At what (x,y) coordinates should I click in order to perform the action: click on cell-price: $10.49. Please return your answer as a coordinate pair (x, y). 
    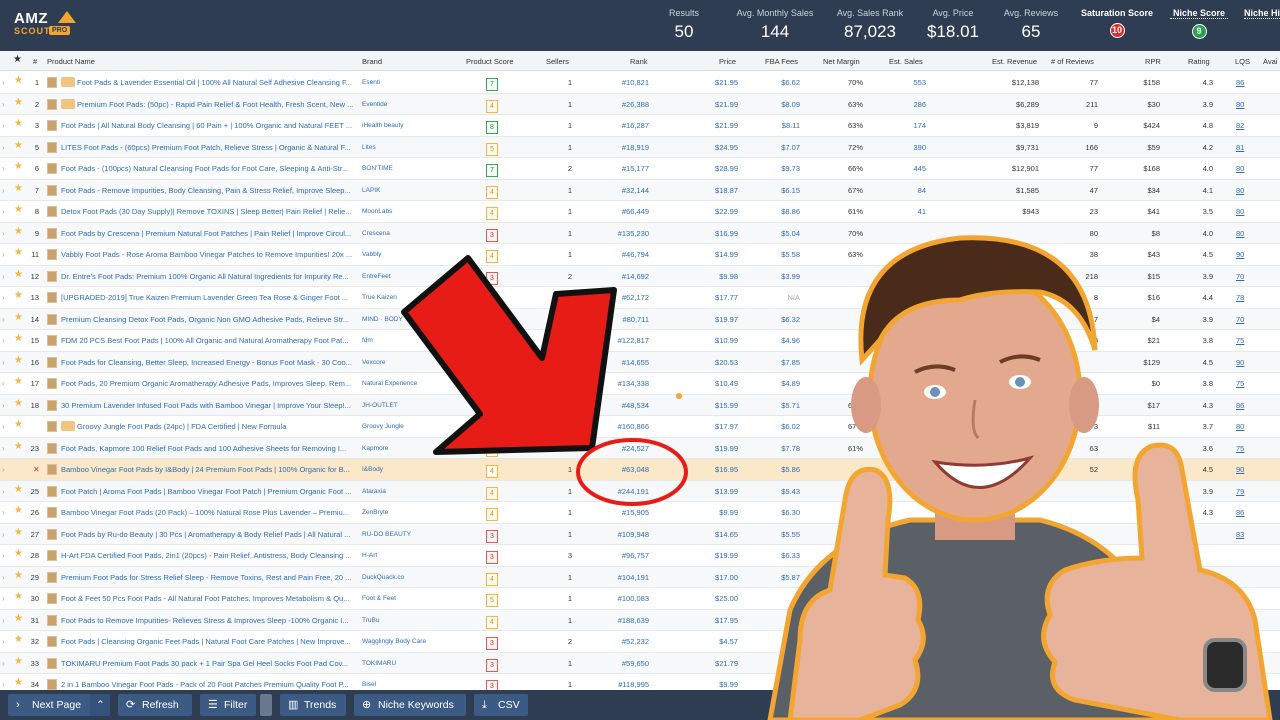
    Looking at the image, I should click on (715, 383).